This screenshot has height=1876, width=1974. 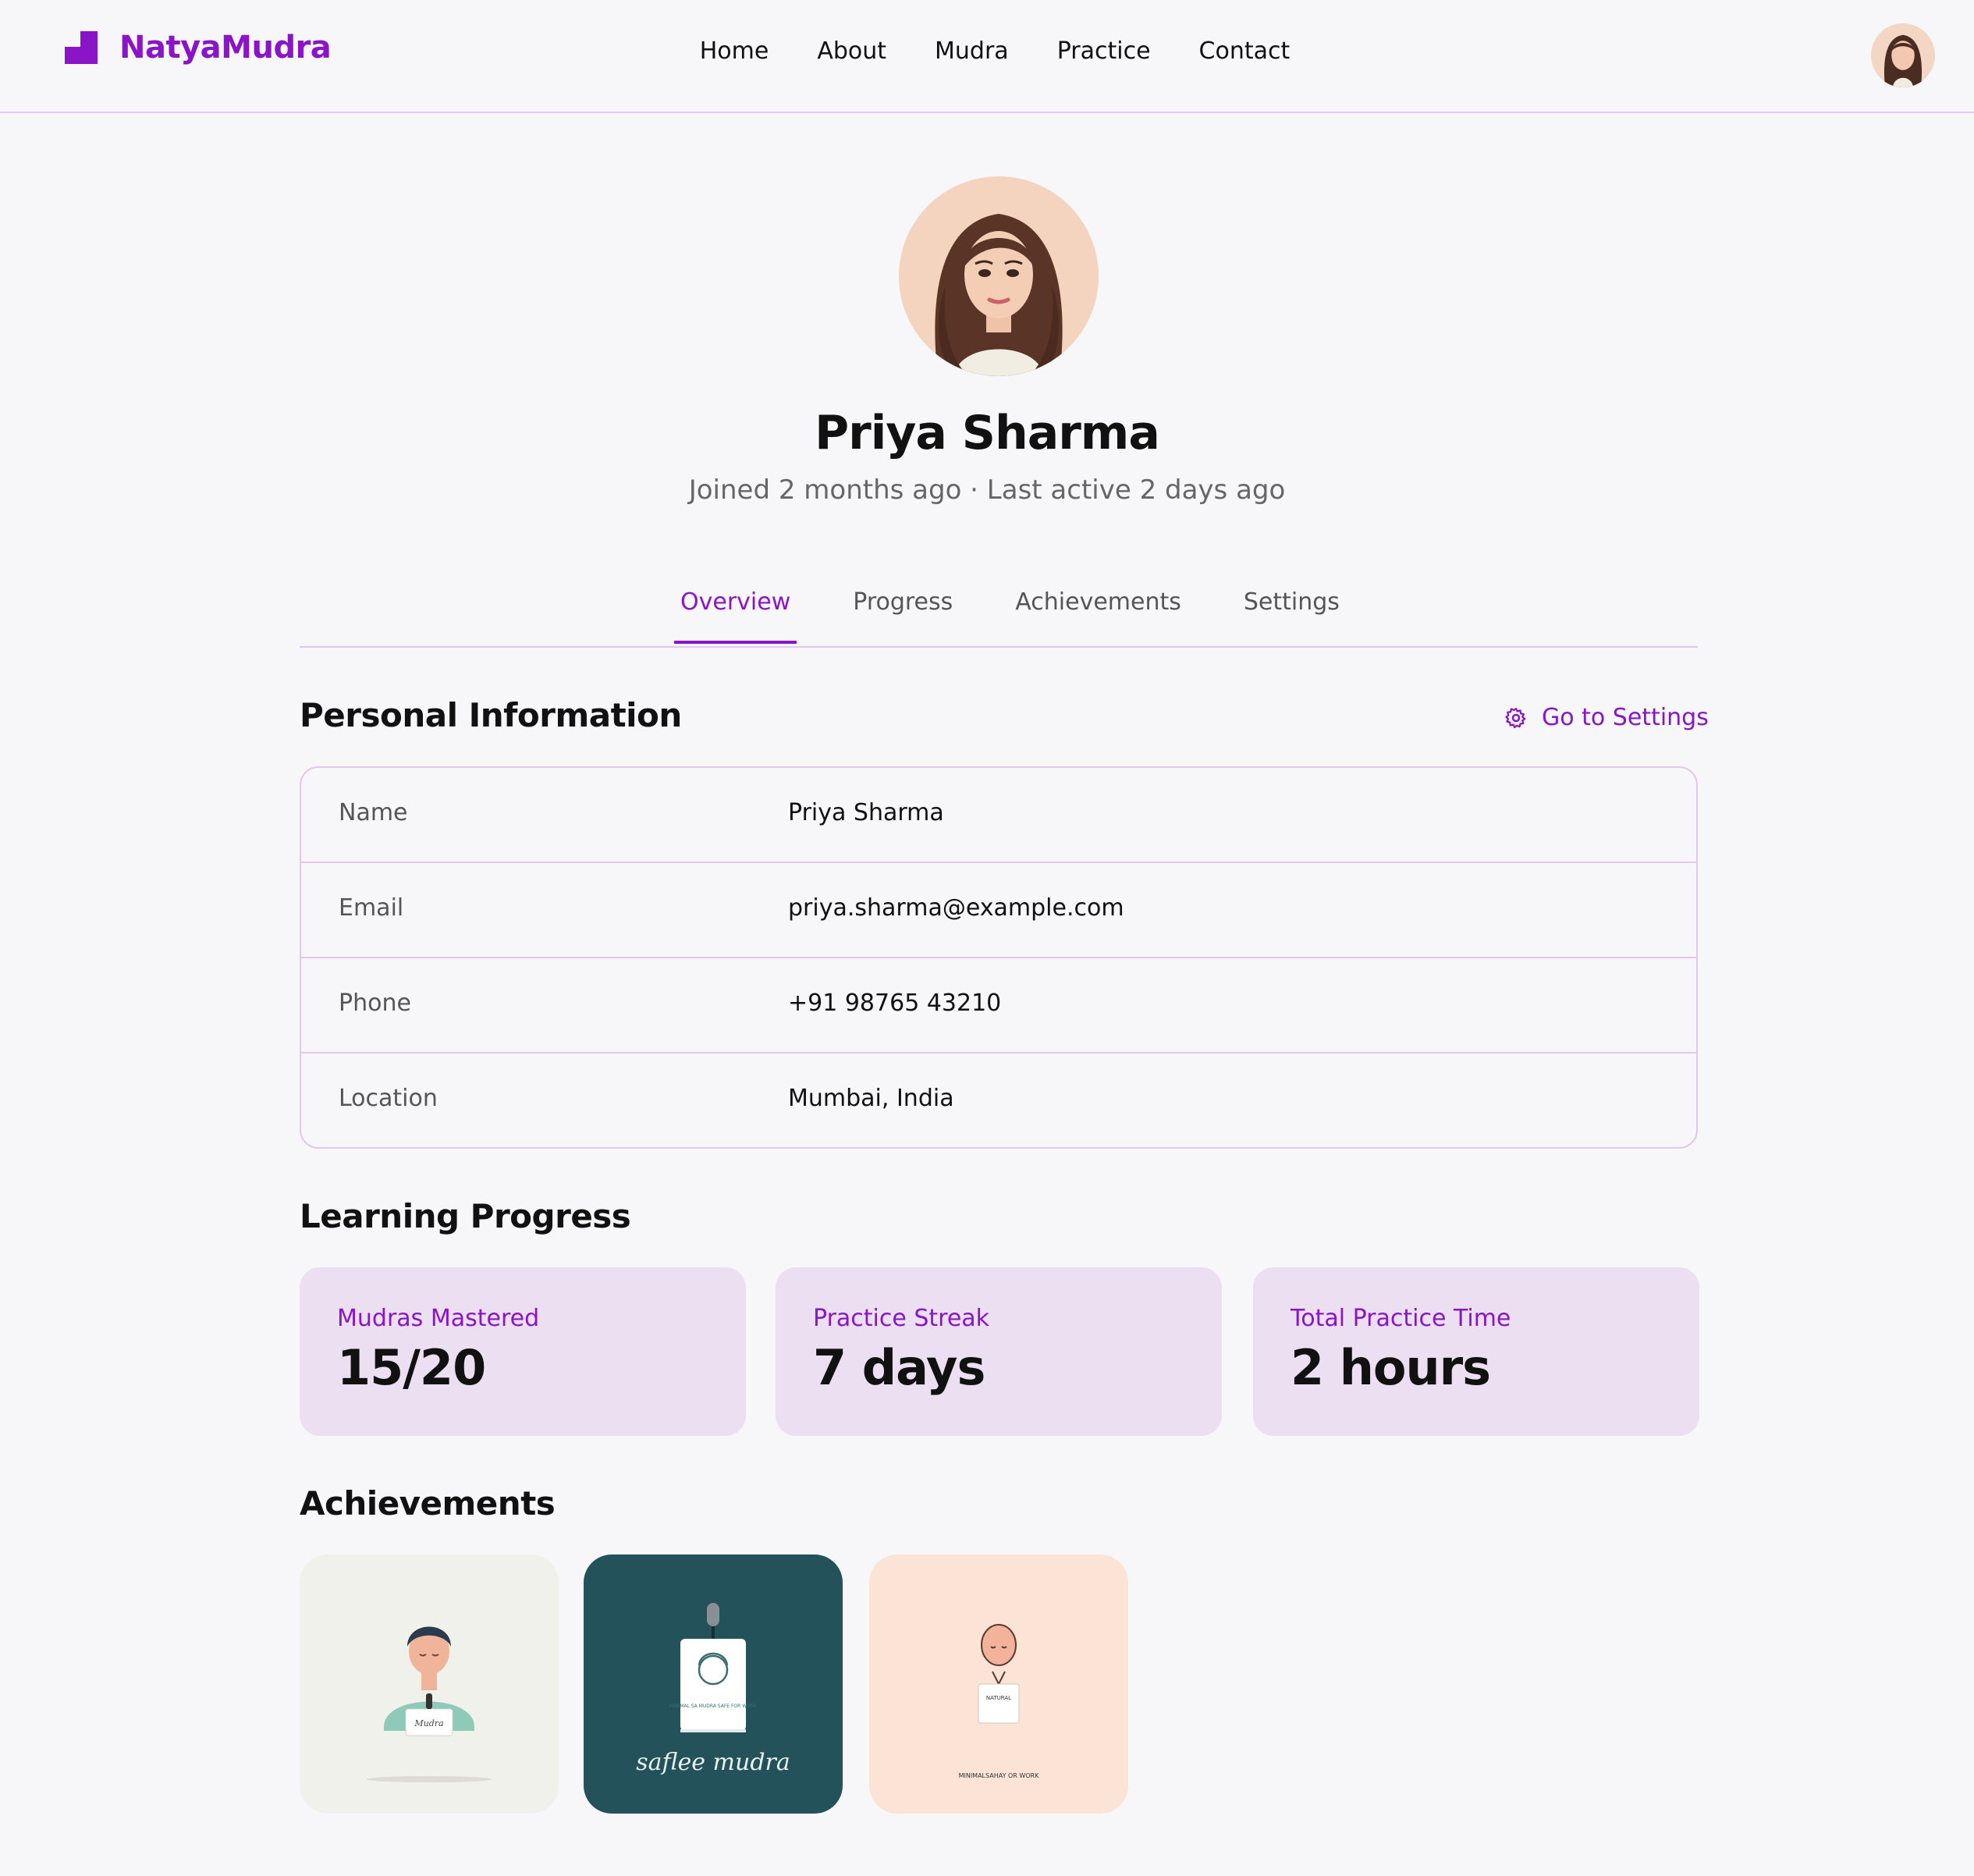 I want to click on stat-value: 7 days, so click(x=899, y=1367).